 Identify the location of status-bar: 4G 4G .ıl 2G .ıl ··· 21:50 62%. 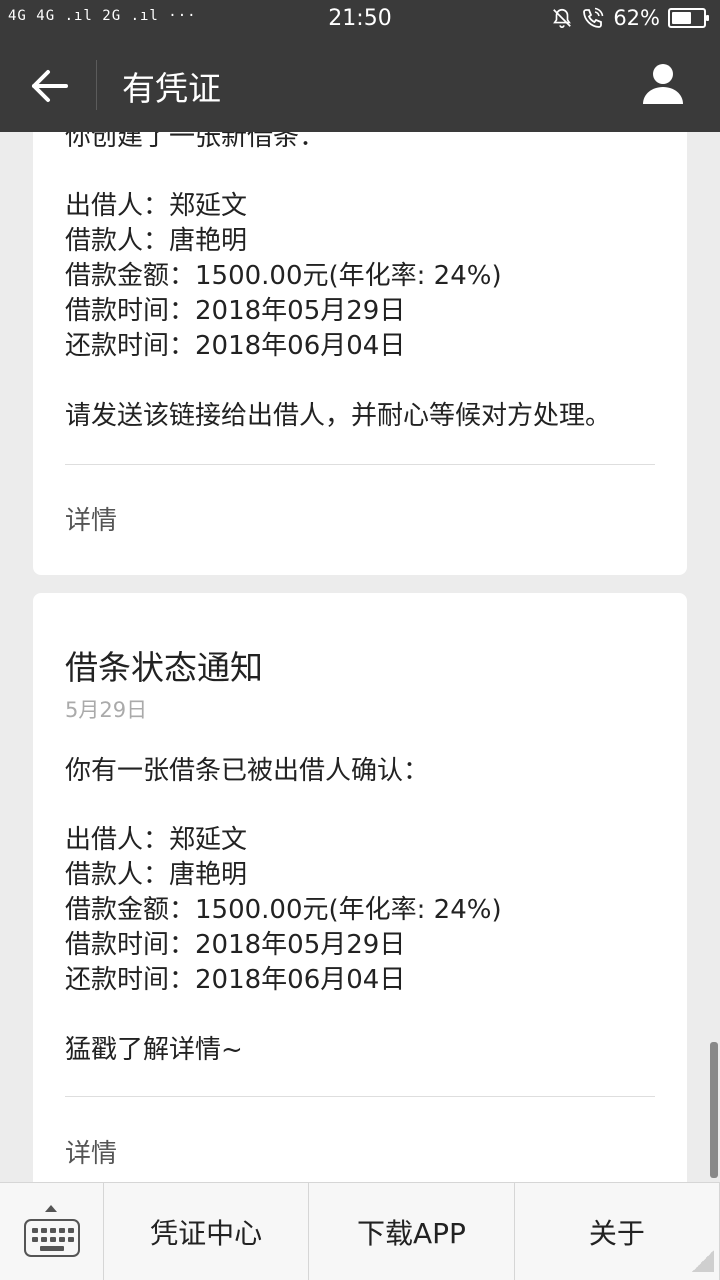
(360, 19).